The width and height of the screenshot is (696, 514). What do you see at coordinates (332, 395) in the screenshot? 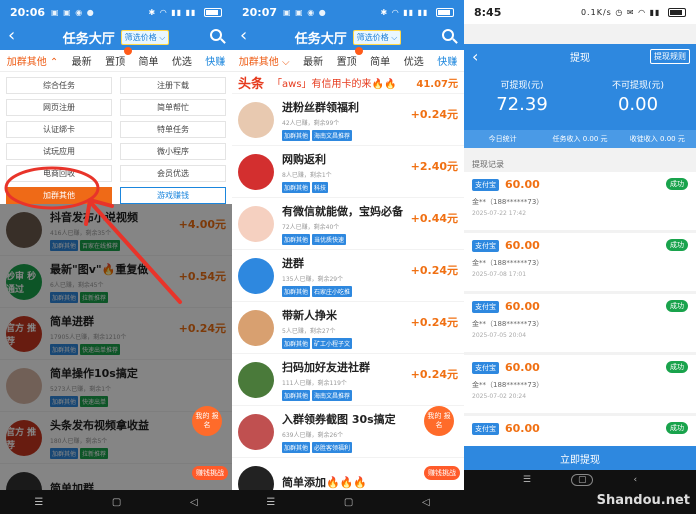
I see `task-tag: 海南文昌推荐` at bounding box center [332, 395].